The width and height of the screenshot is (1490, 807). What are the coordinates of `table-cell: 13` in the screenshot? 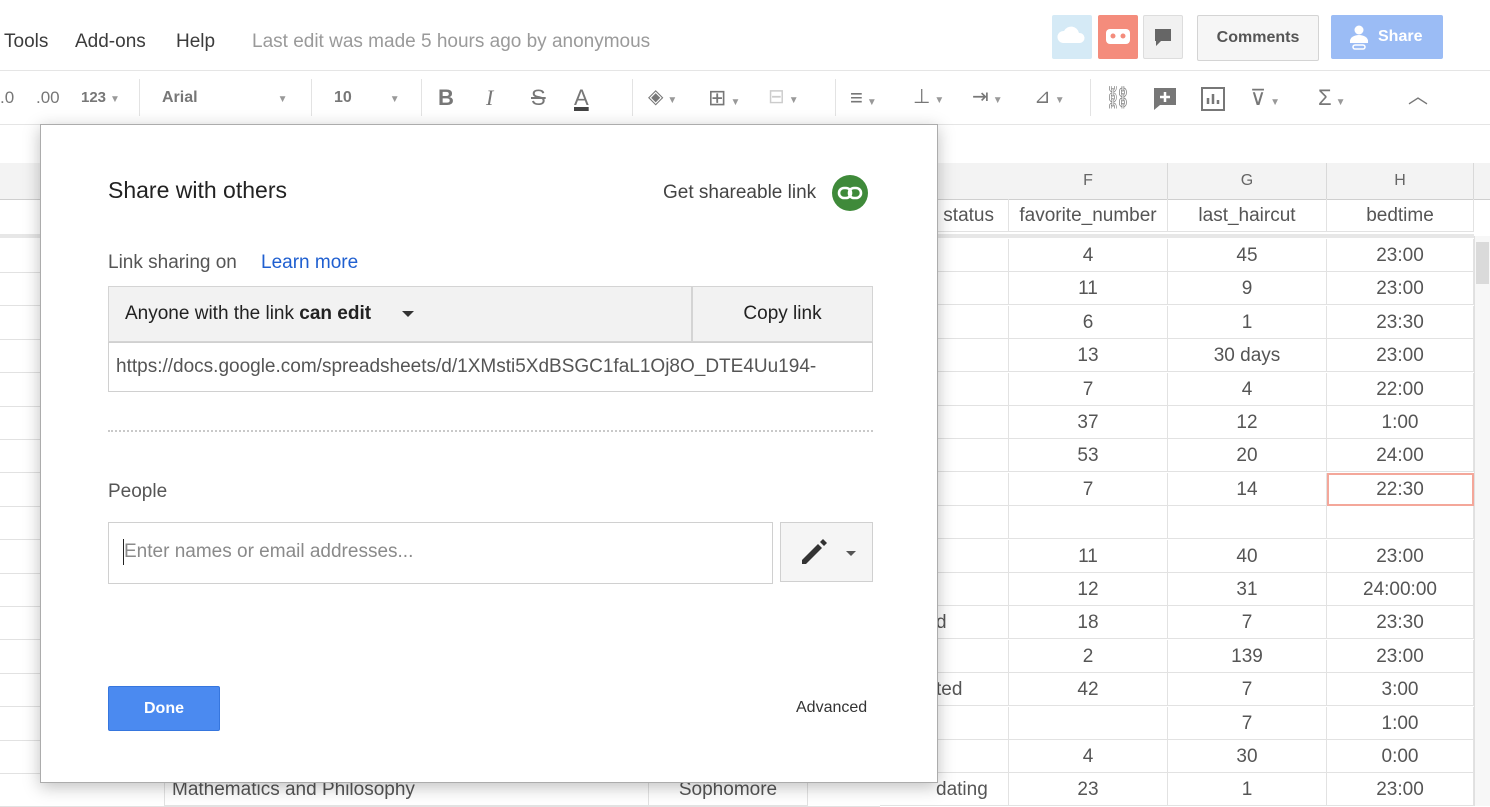 It's located at (1088, 355).